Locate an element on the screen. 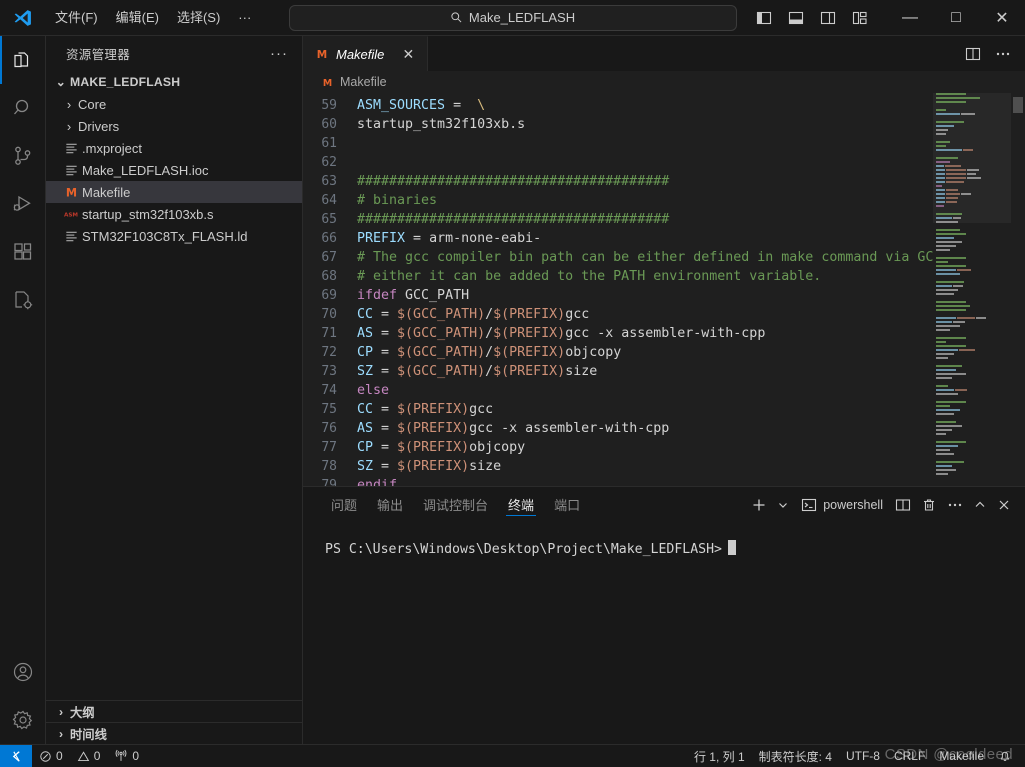 This screenshot has width=1025, height=767. code-line: 66 PREFIX = arm-none-eabi- is located at coordinates (664, 238).